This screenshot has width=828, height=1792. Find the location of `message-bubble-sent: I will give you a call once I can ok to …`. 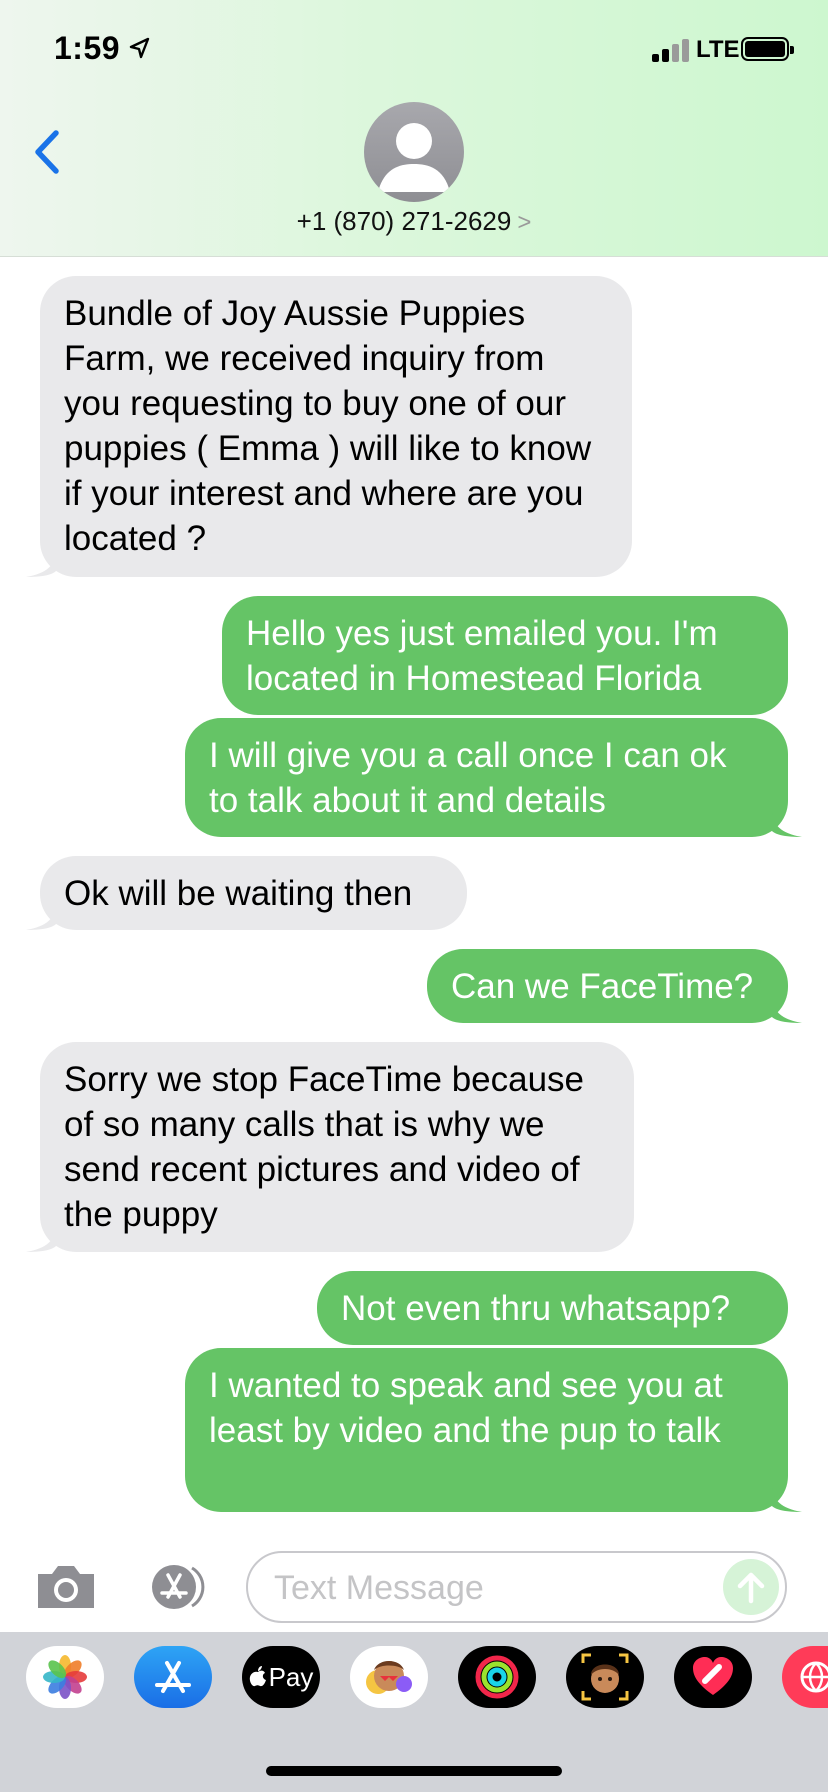

message-bubble-sent: I will give you a call once I can ok to … is located at coordinates (493, 777).